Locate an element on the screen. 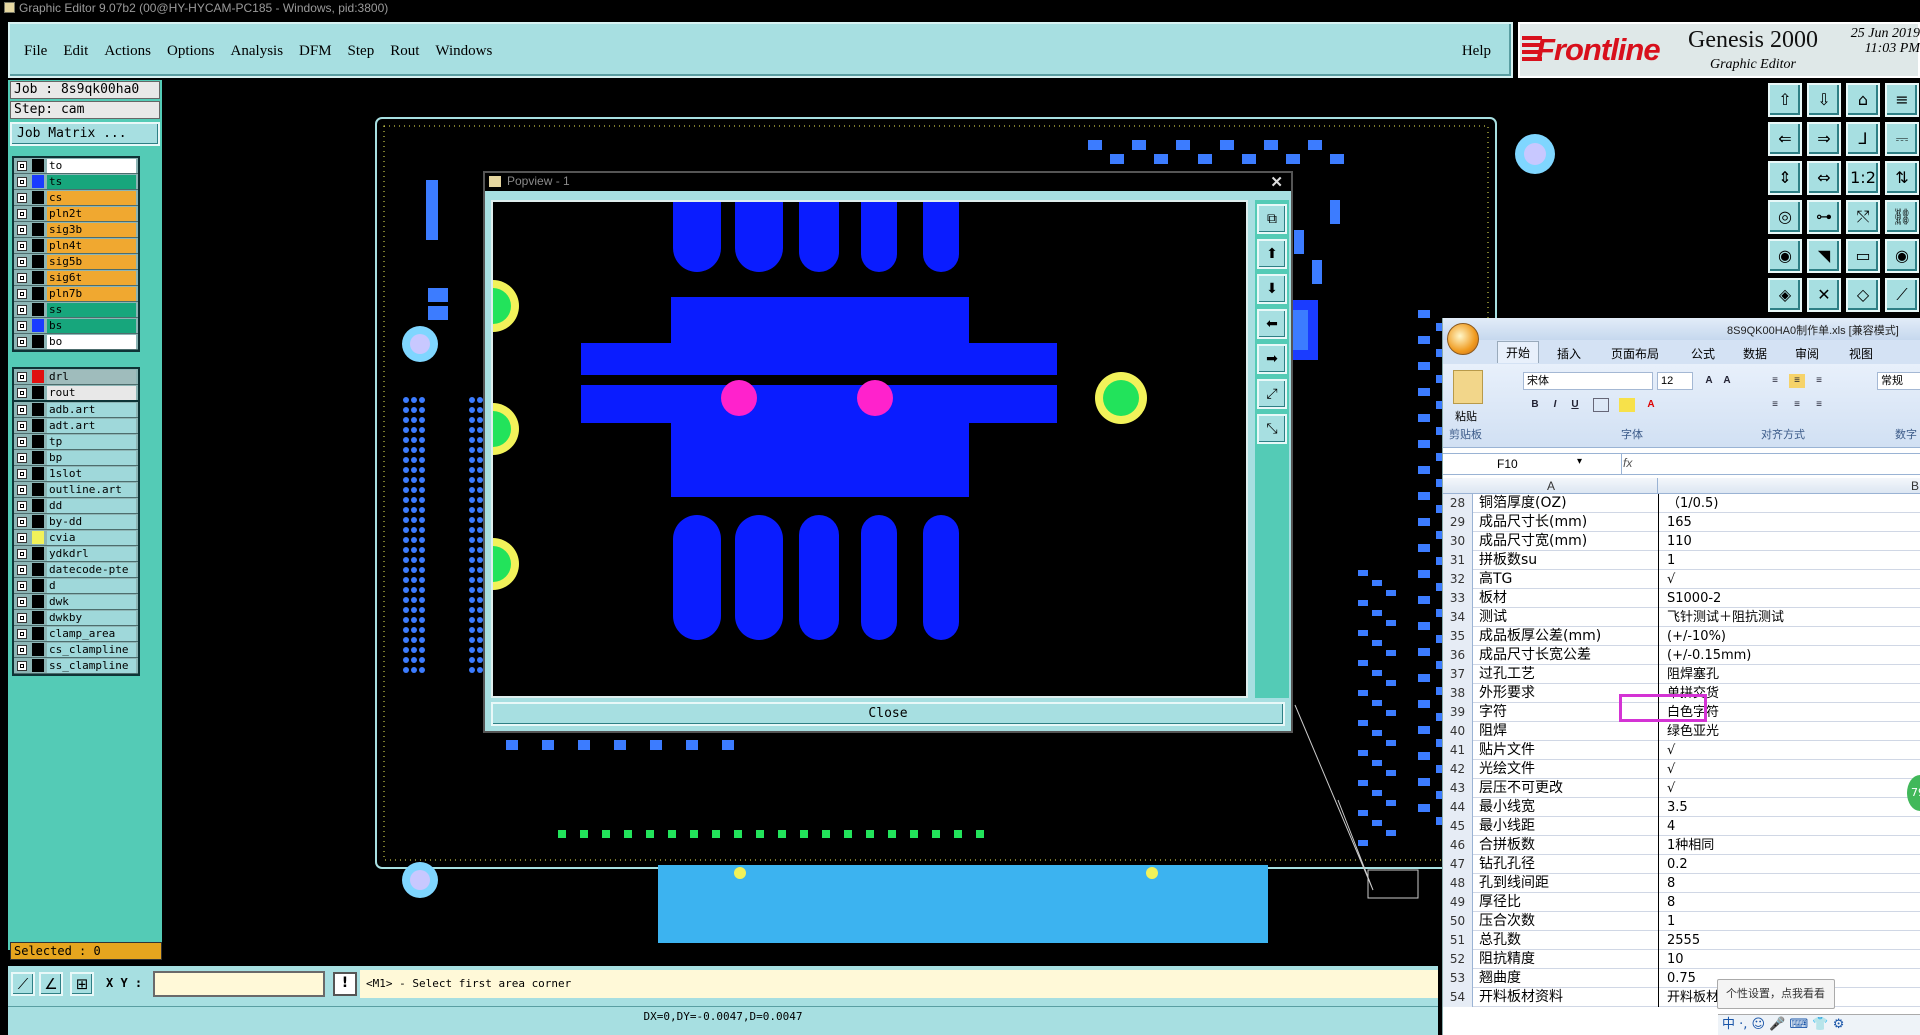 This screenshot has width=1920, height=1035. layer-row-clamp_area: clamp_area is located at coordinates (76, 634).